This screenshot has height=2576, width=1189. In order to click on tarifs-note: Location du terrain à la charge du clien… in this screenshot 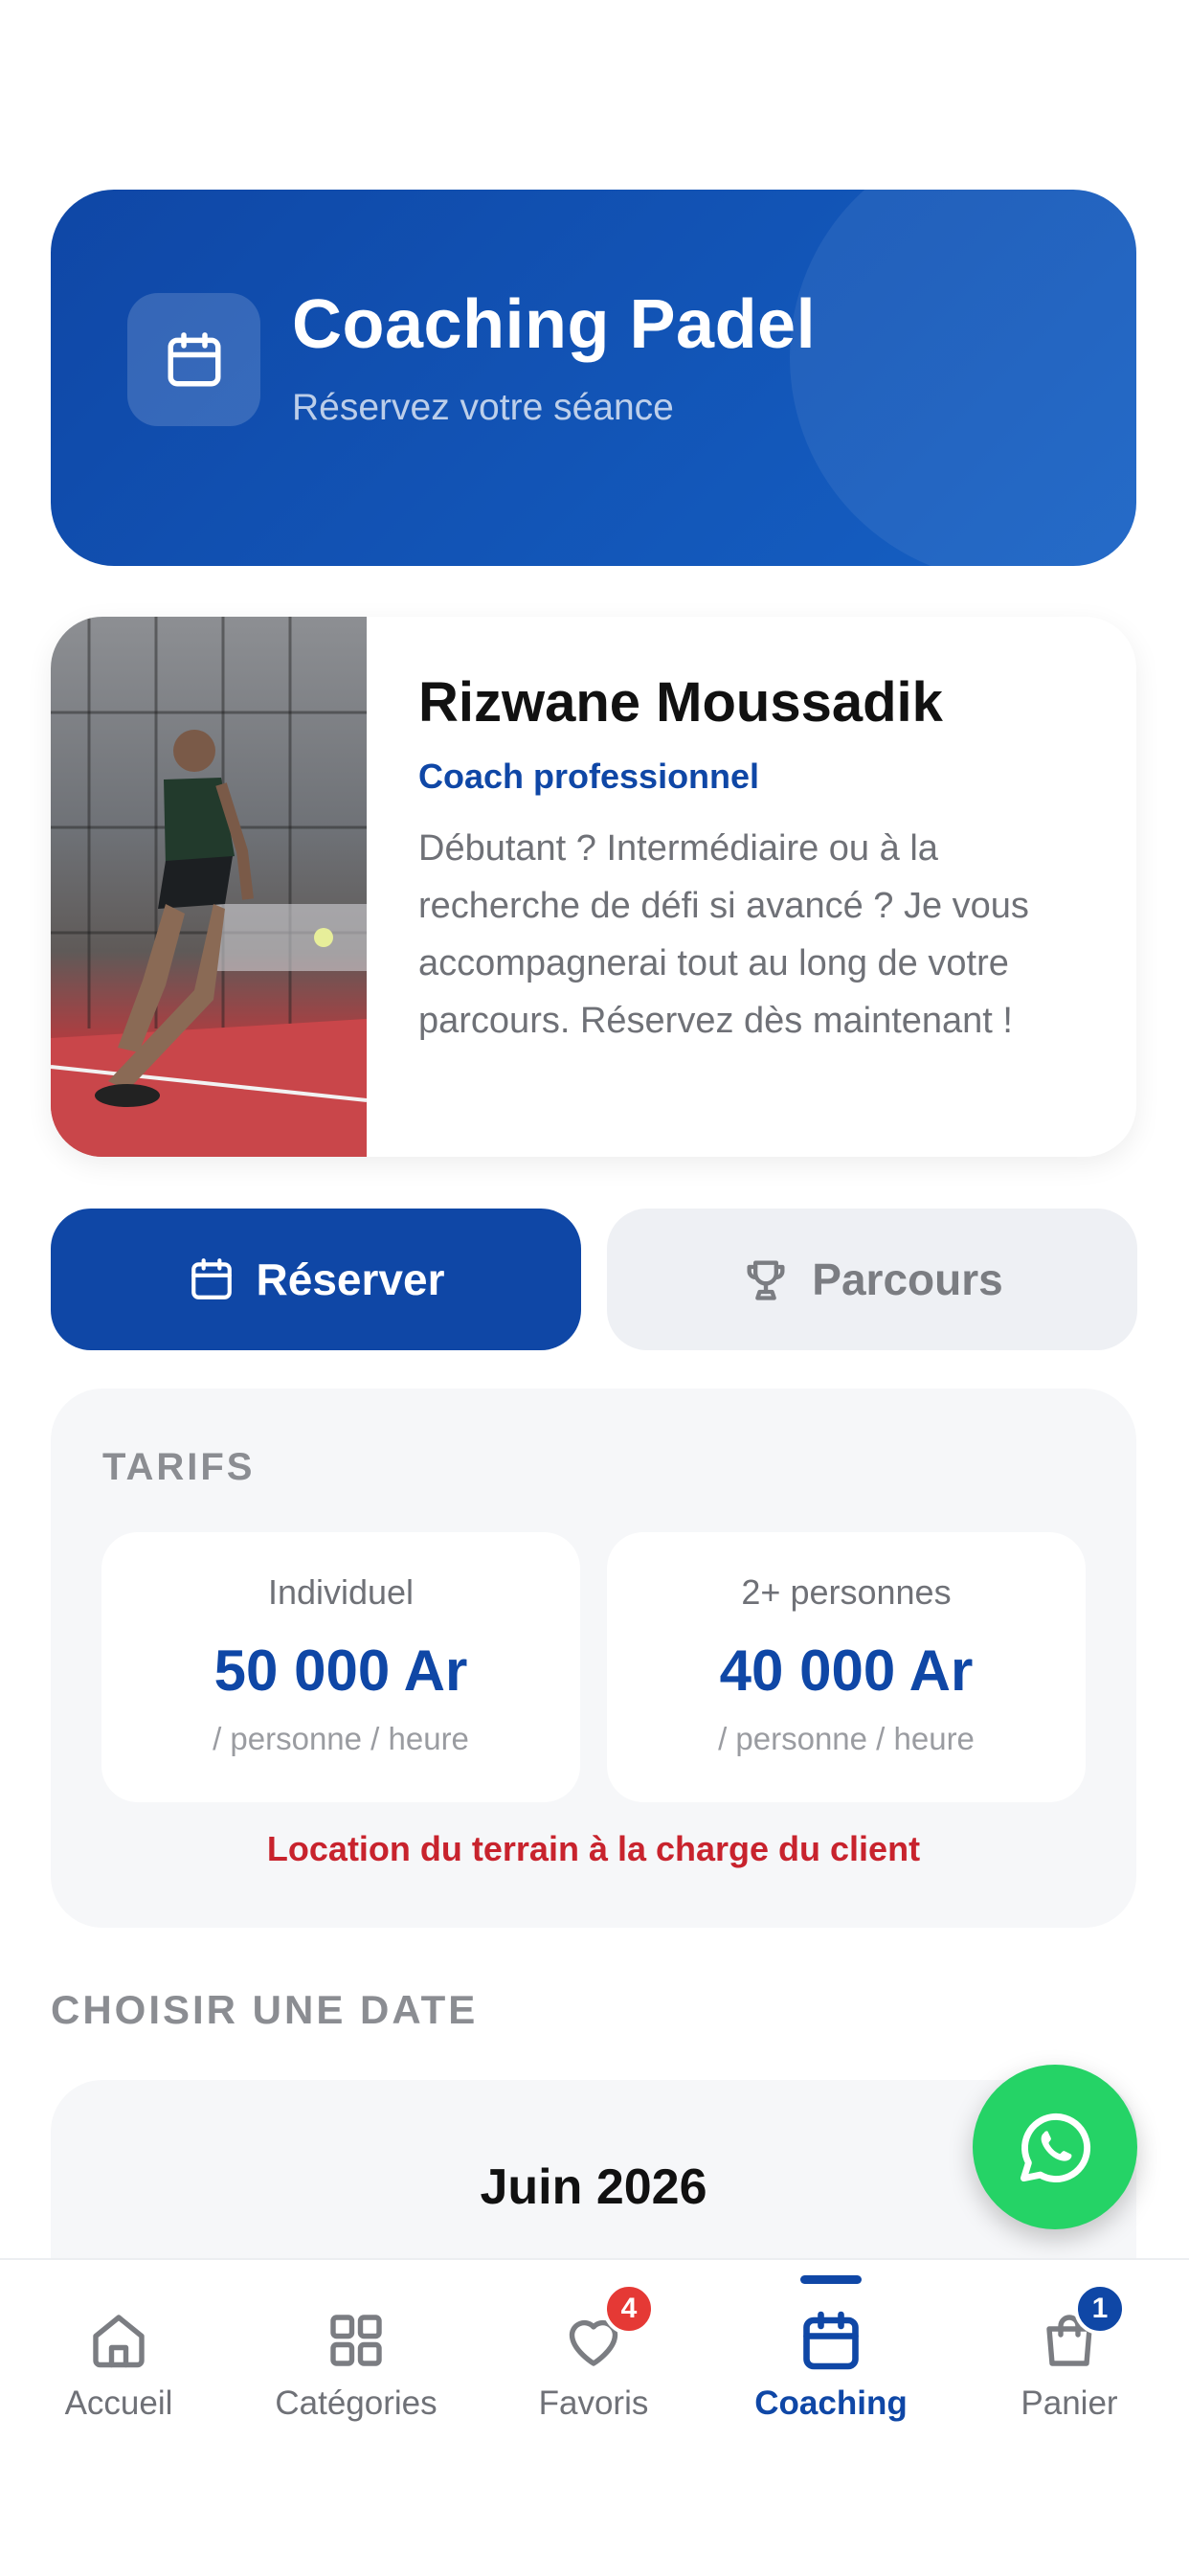, I will do `click(593, 1848)`.